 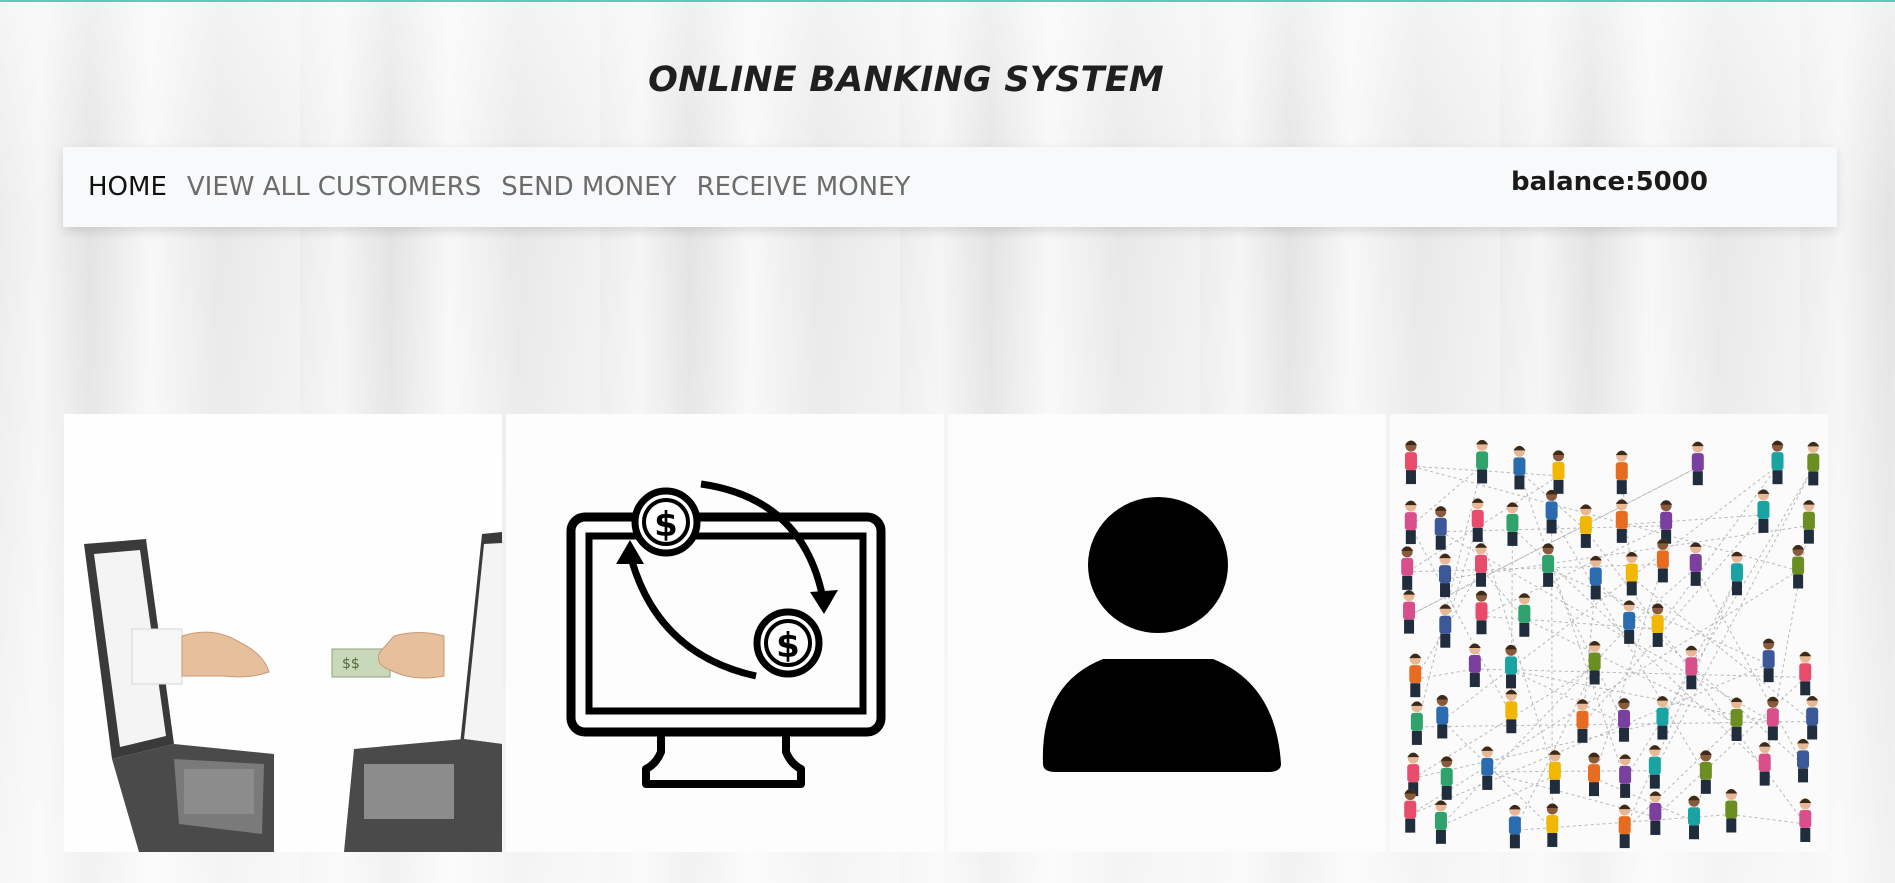 I want to click on page-title: ONLINE BANKING SYSTEM, so click(x=906, y=80).